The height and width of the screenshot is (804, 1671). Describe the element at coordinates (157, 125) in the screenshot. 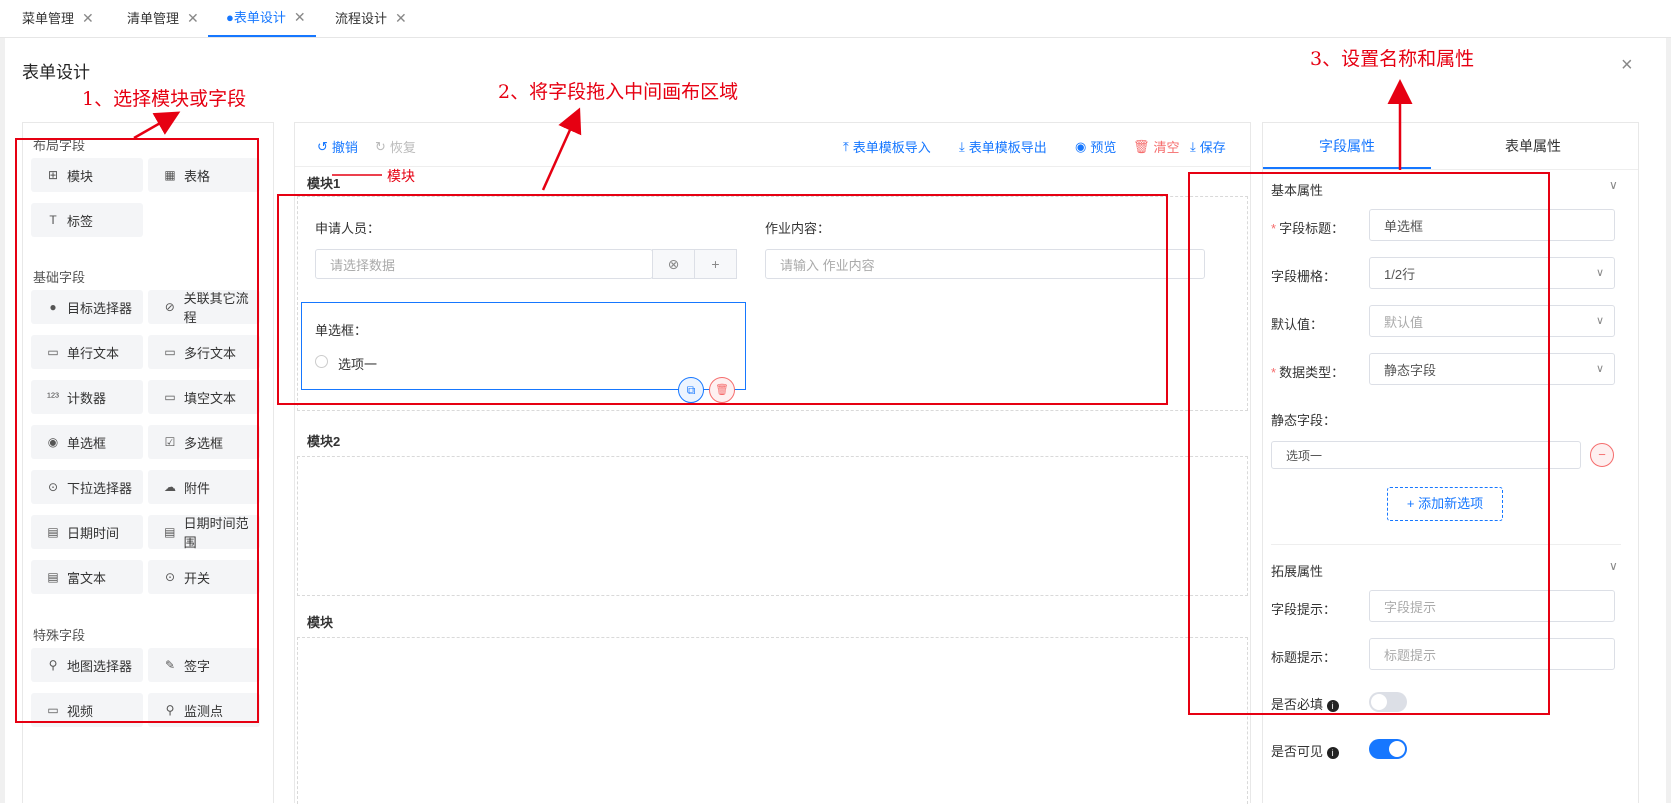

I see `arrow-step1` at that location.